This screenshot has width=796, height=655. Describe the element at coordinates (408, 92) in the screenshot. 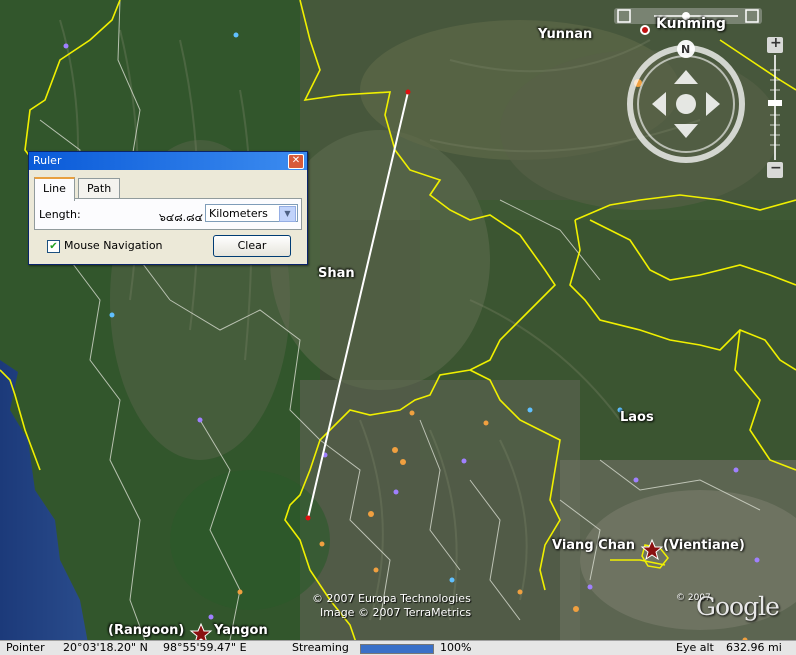

I see `ruler-start-point` at that location.